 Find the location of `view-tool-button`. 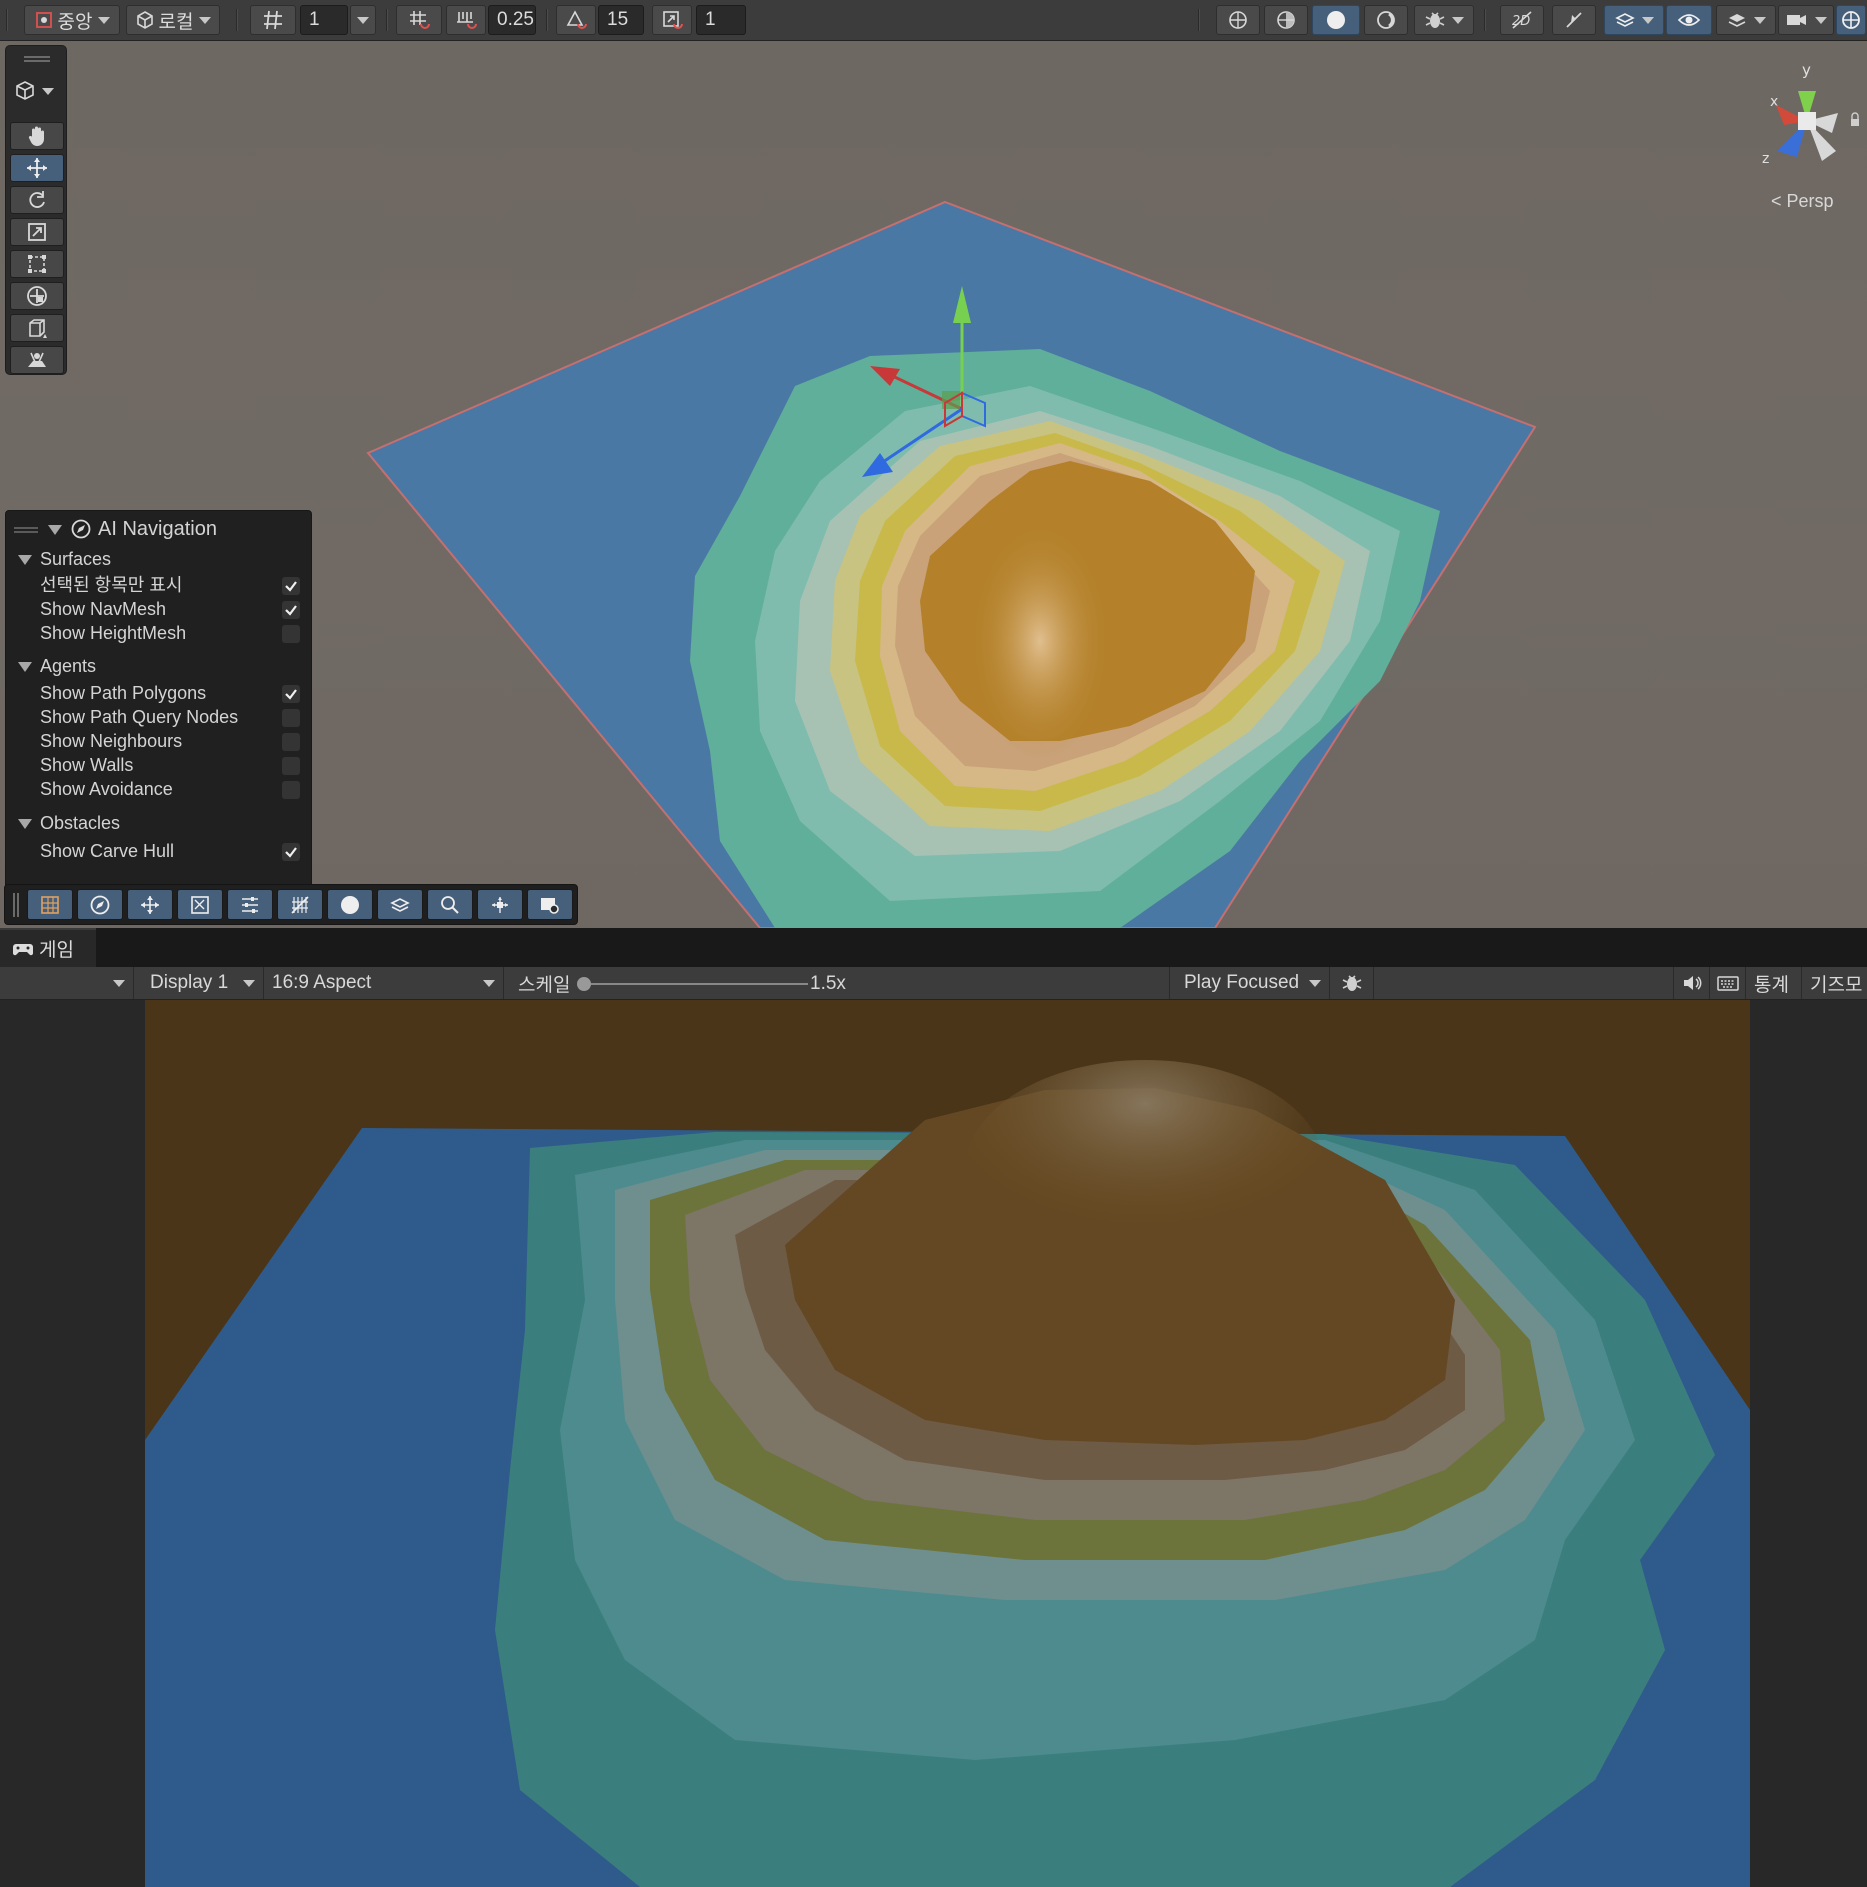

view-tool-button is located at coordinates (37, 136).